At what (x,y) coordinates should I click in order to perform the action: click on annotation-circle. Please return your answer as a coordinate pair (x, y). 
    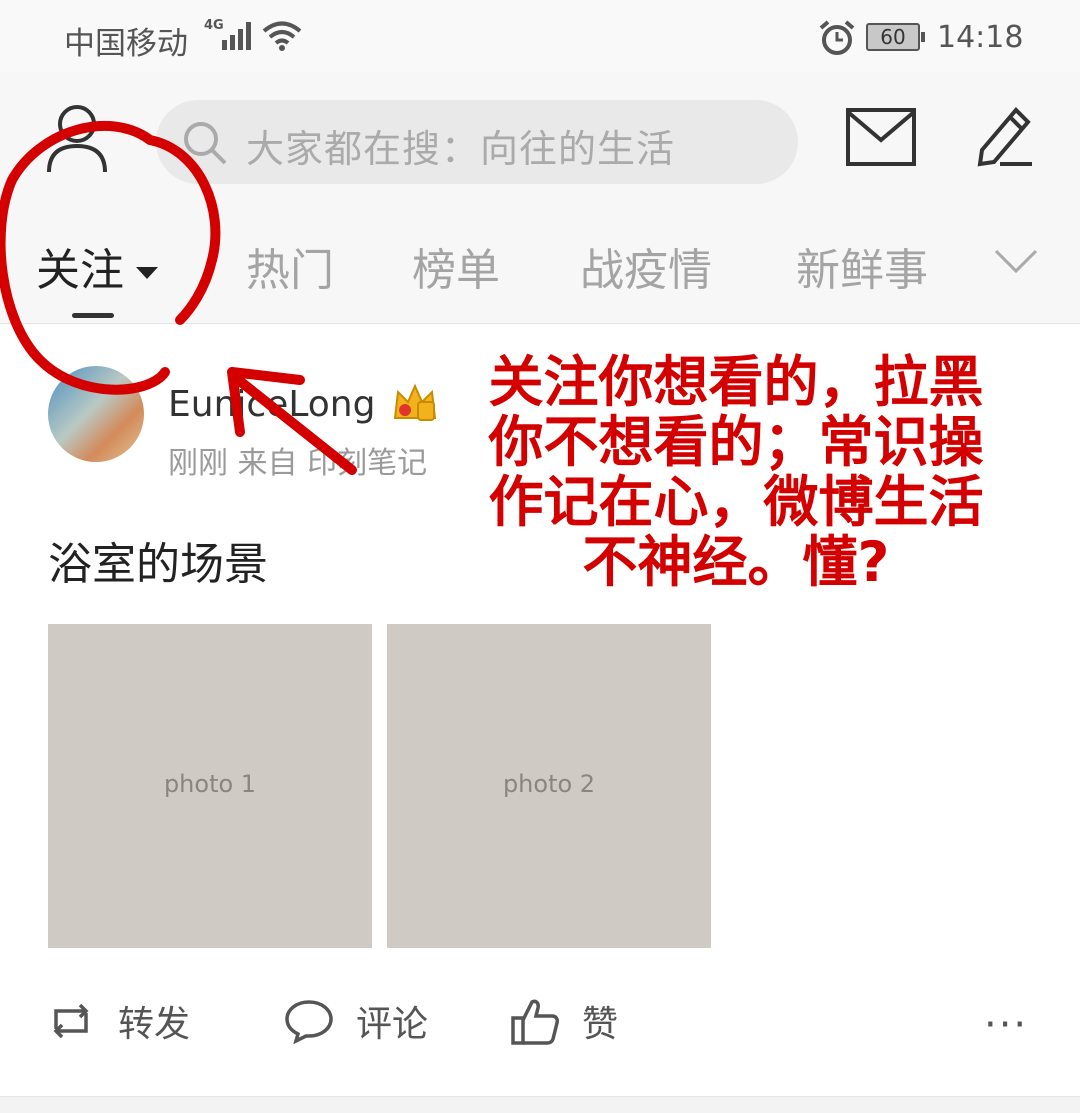
    Looking at the image, I should click on (110, 258).